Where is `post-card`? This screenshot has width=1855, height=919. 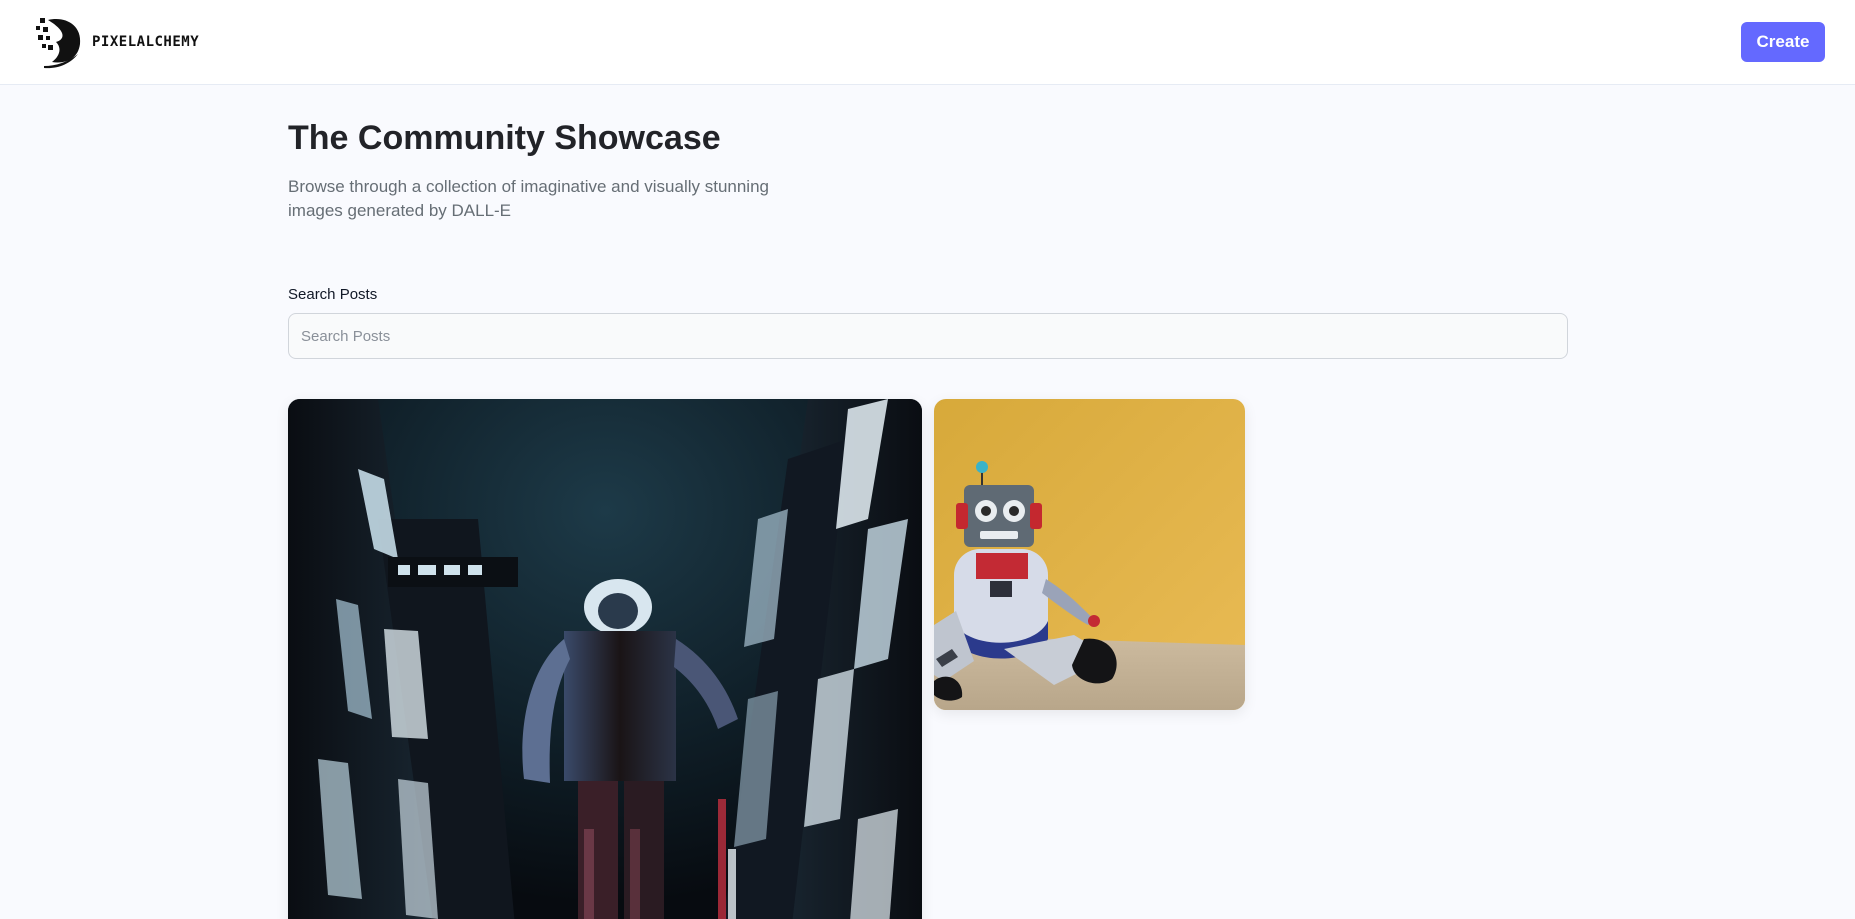
post-card is located at coordinates (1089, 554).